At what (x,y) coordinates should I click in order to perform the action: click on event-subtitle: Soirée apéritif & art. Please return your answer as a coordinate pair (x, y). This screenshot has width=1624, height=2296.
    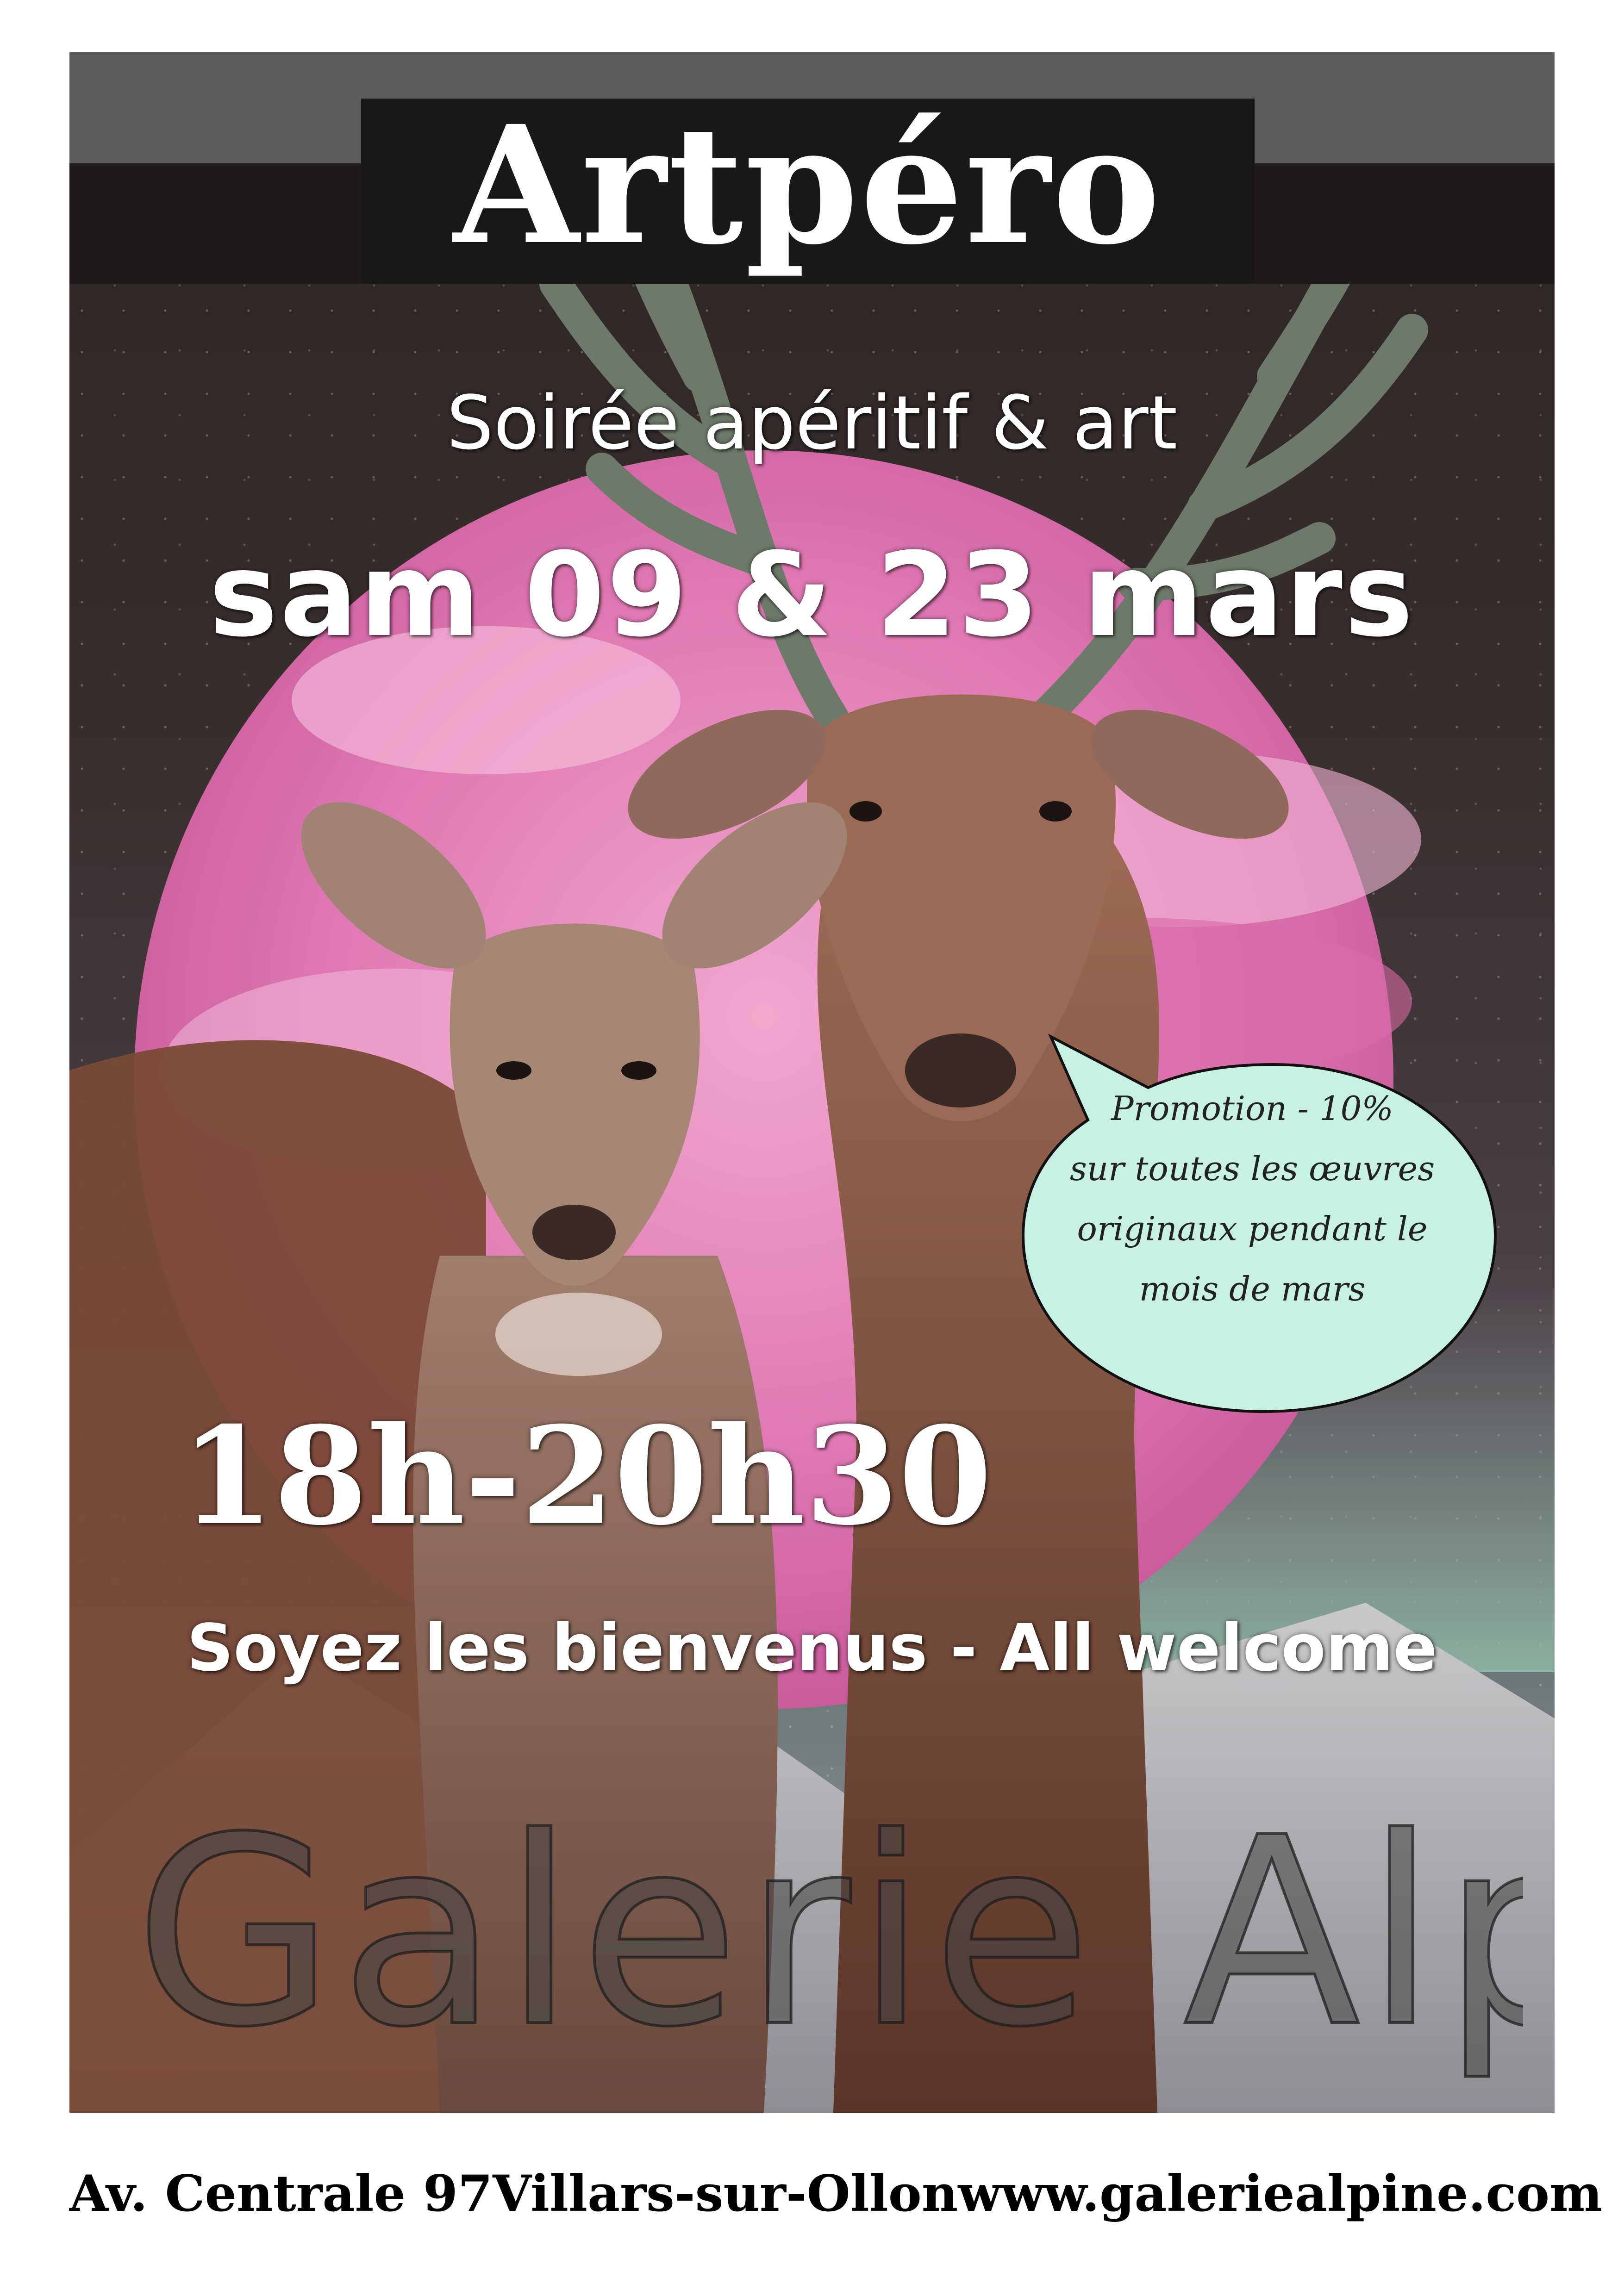
    Looking at the image, I should click on (812, 423).